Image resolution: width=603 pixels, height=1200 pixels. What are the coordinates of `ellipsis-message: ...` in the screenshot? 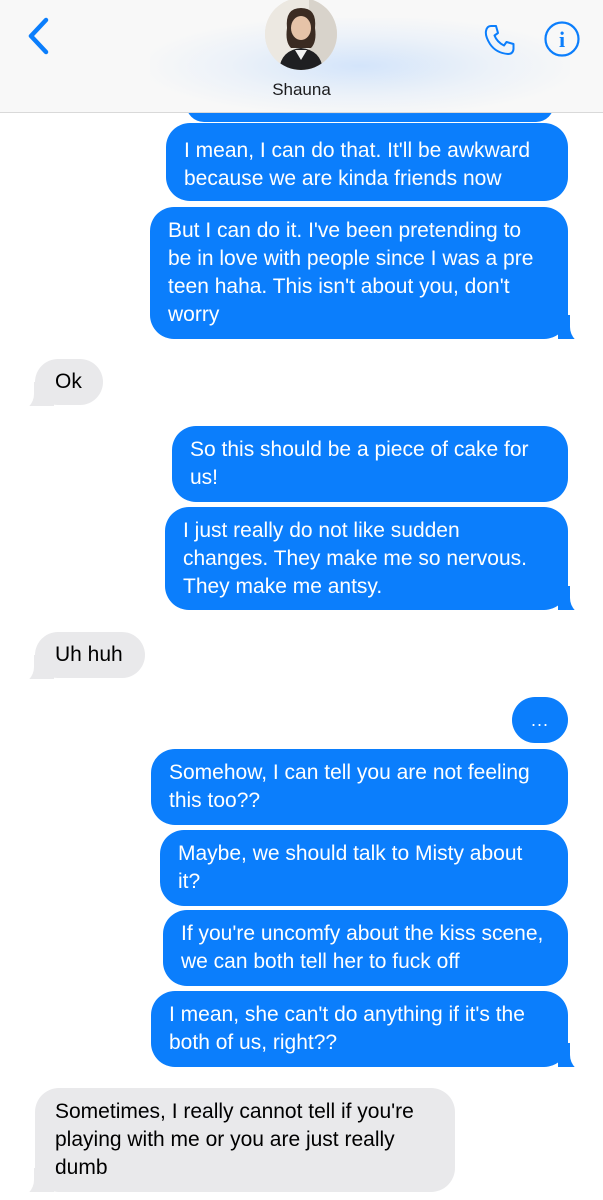 It's located at (540, 720).